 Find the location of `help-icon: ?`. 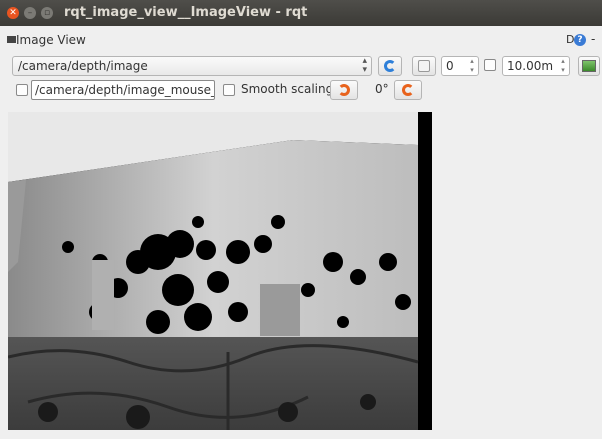

help-icon: ? is located at coordinates (580, 40).